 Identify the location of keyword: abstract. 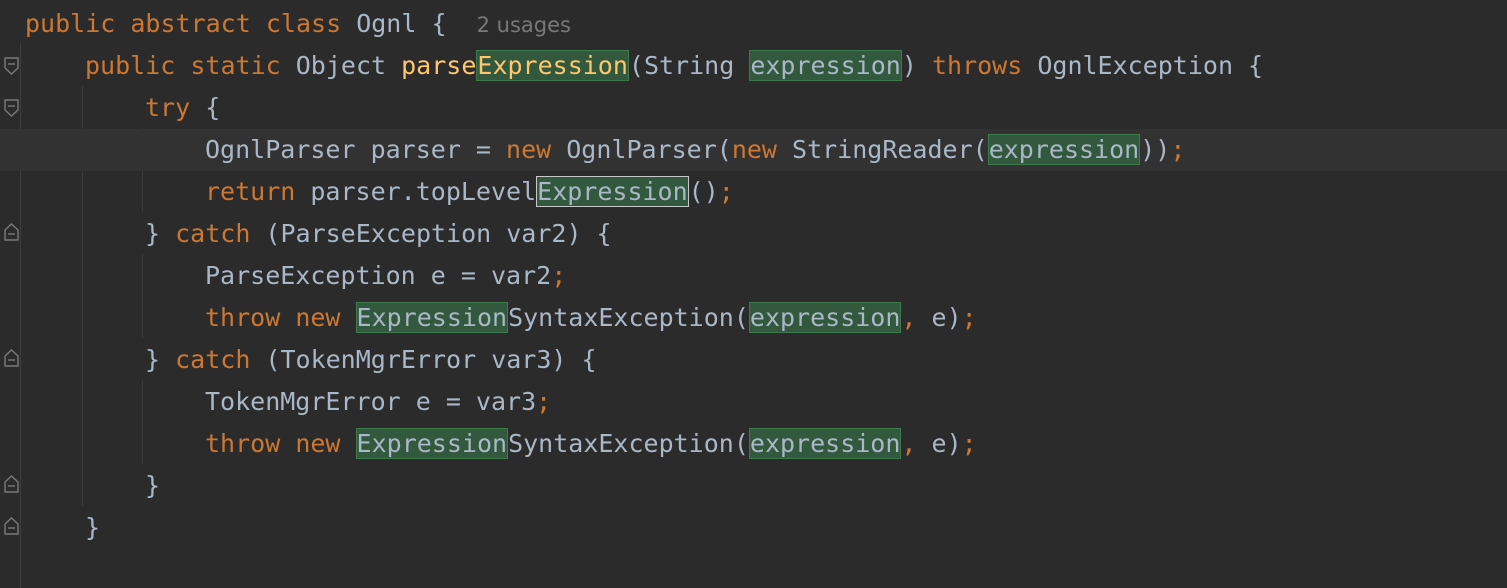
(190, 23).